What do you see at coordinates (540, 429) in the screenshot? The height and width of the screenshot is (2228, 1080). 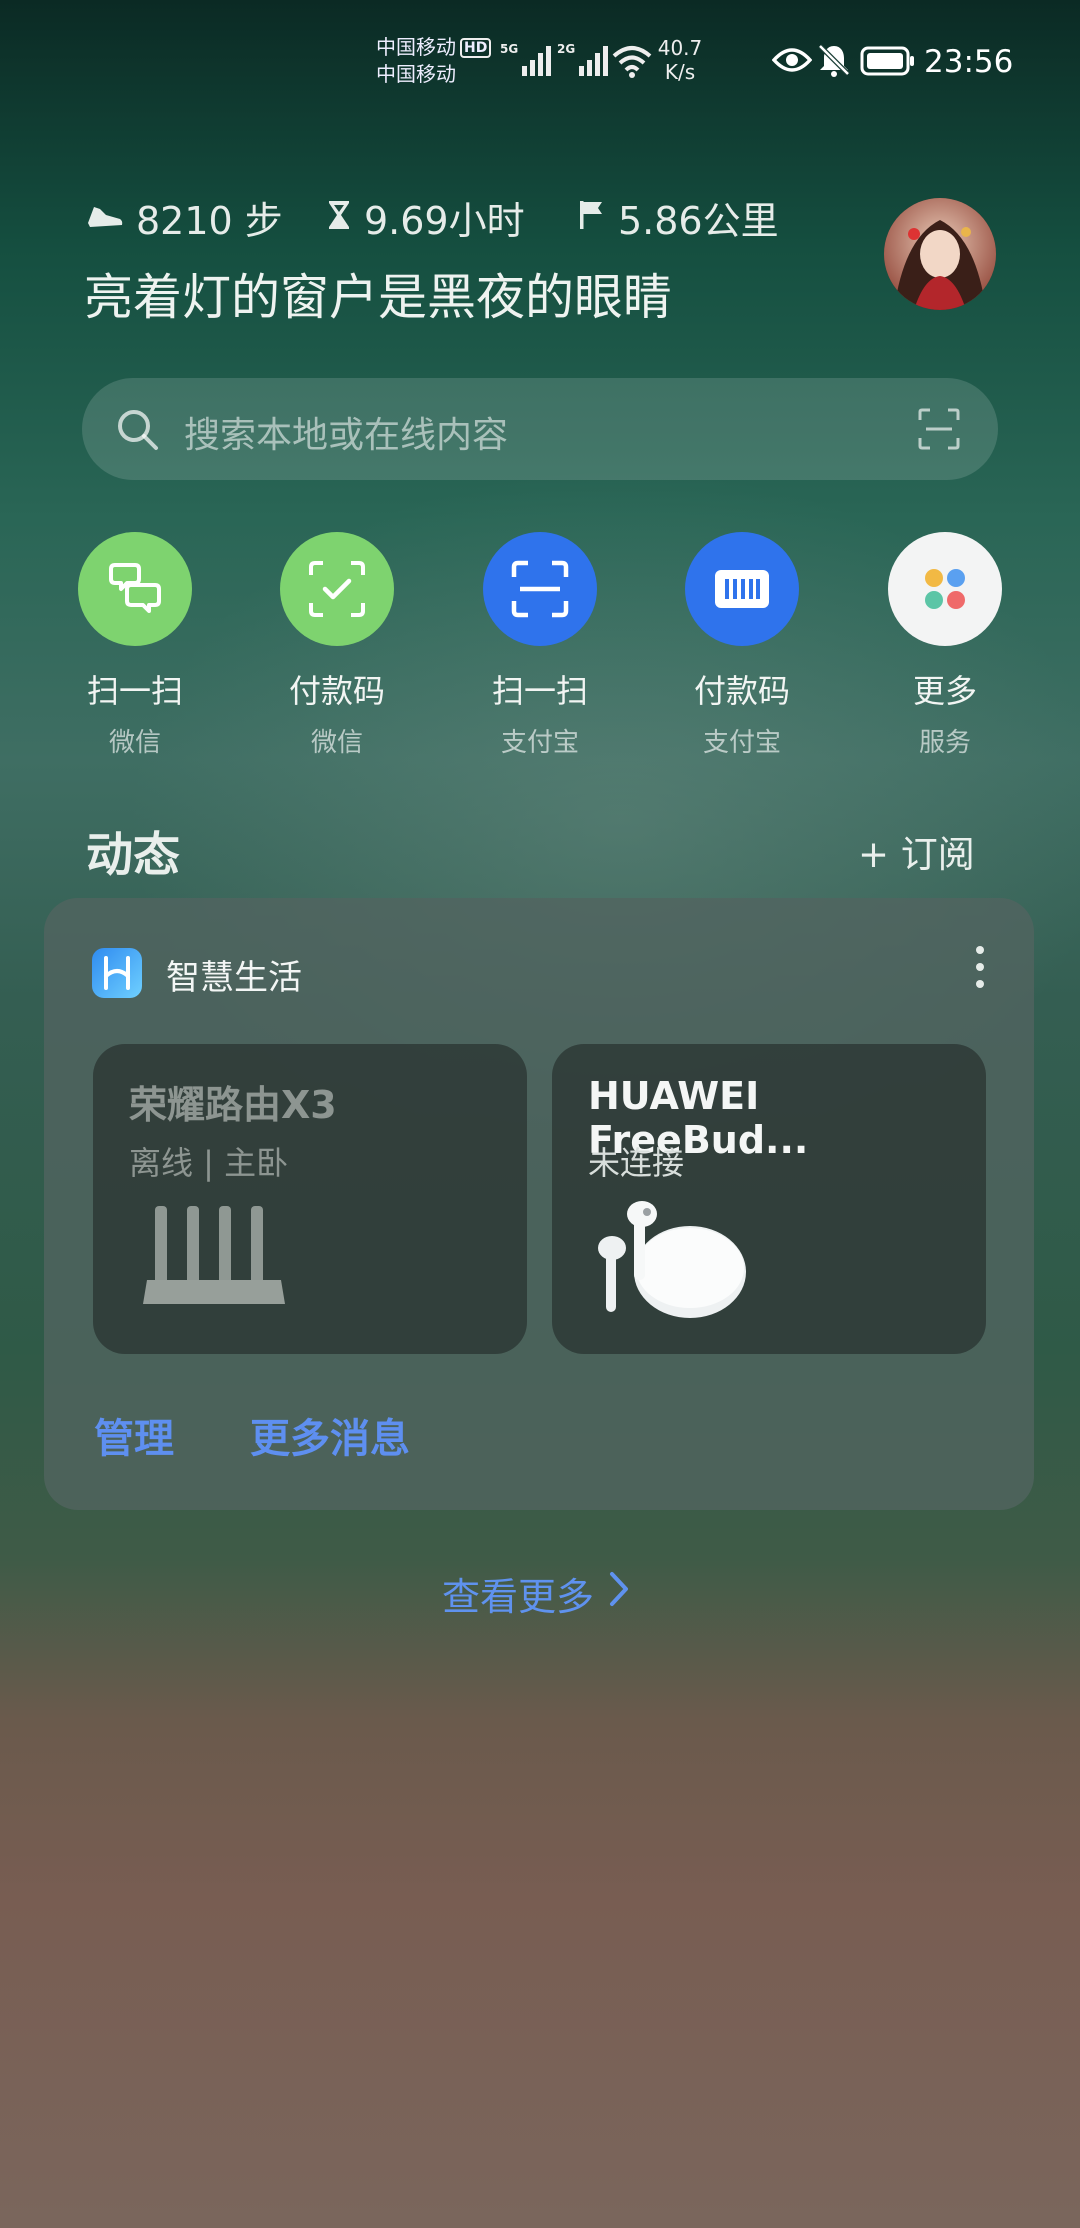 I see `search-bar: 搜索本地或在线内容` at bounding box center [540, 429].